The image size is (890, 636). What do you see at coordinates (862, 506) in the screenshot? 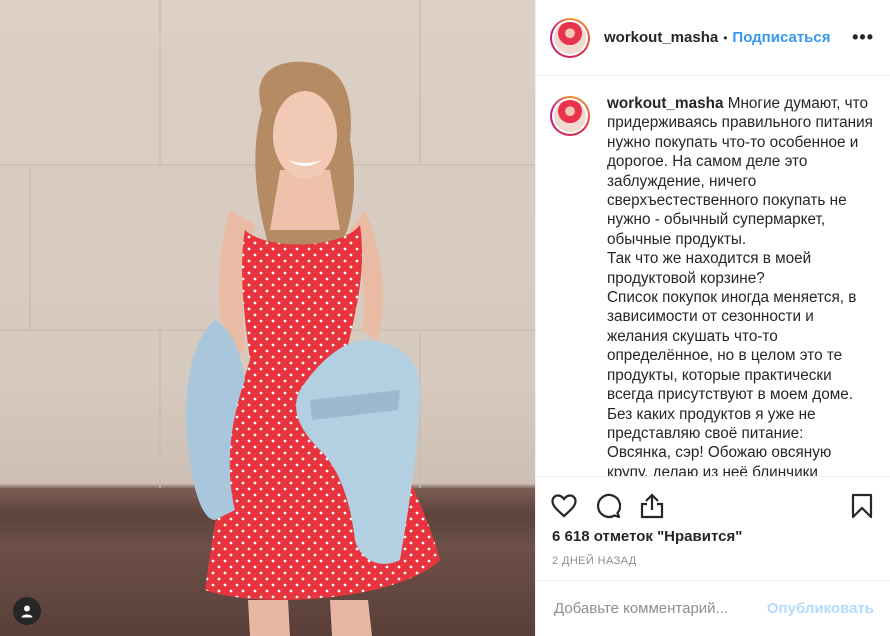
I see `bookmark-icon` at bounding box center [862, 506].